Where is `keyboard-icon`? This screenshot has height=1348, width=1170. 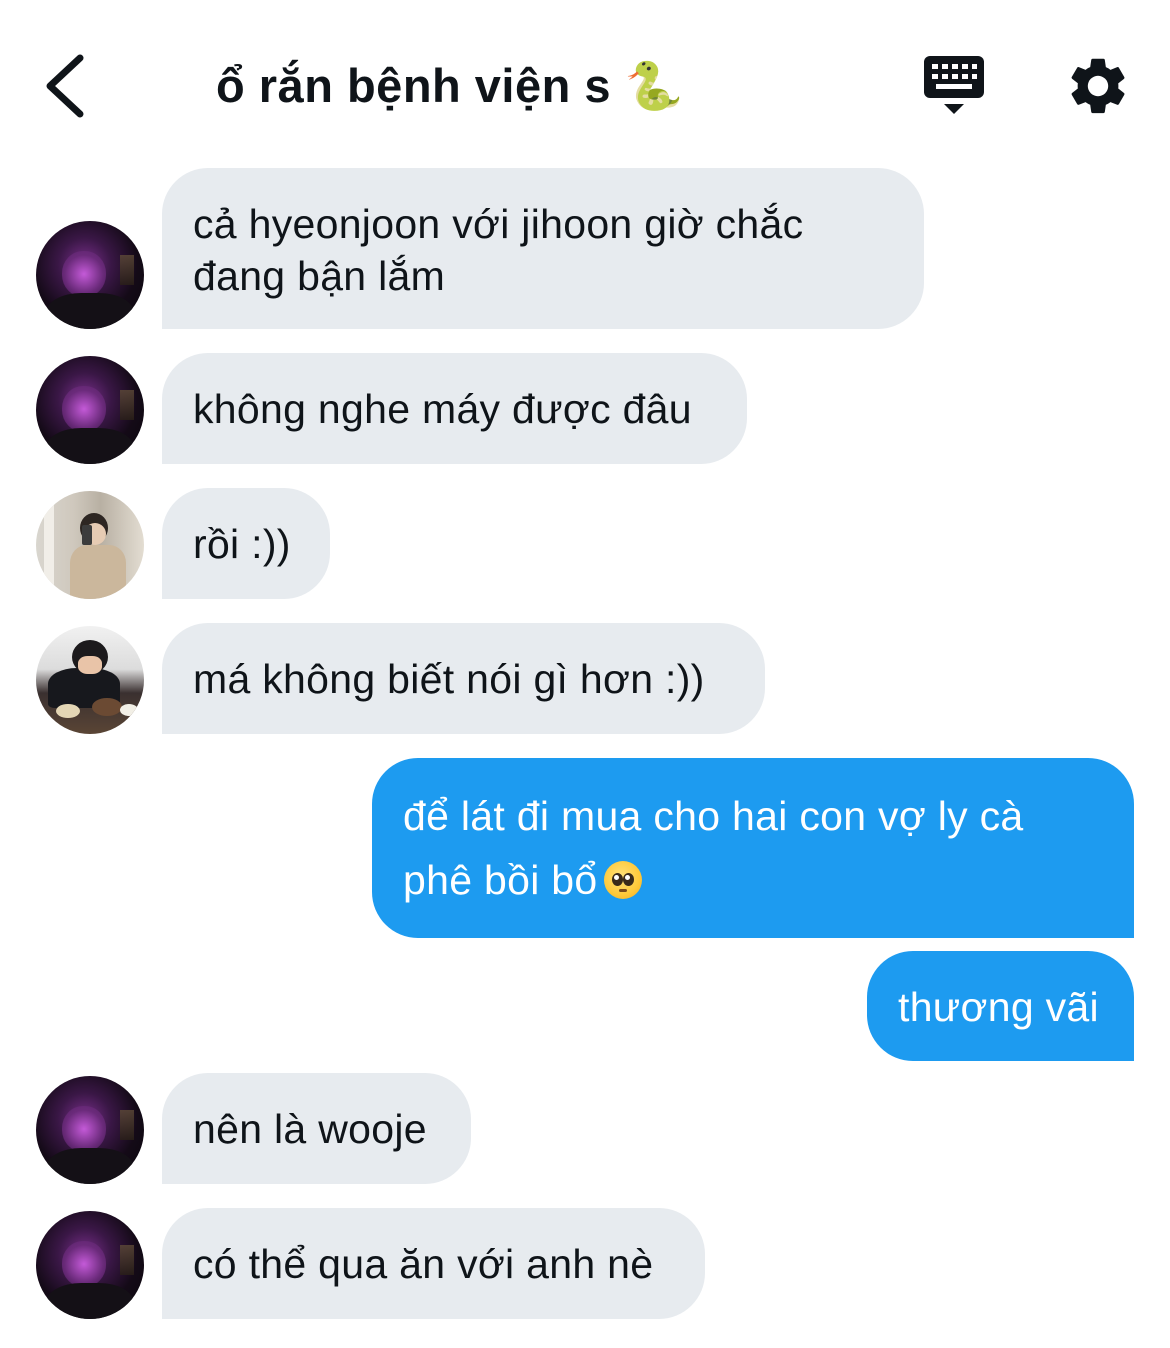 keyboard-icon is located at coordinates (954, 85).